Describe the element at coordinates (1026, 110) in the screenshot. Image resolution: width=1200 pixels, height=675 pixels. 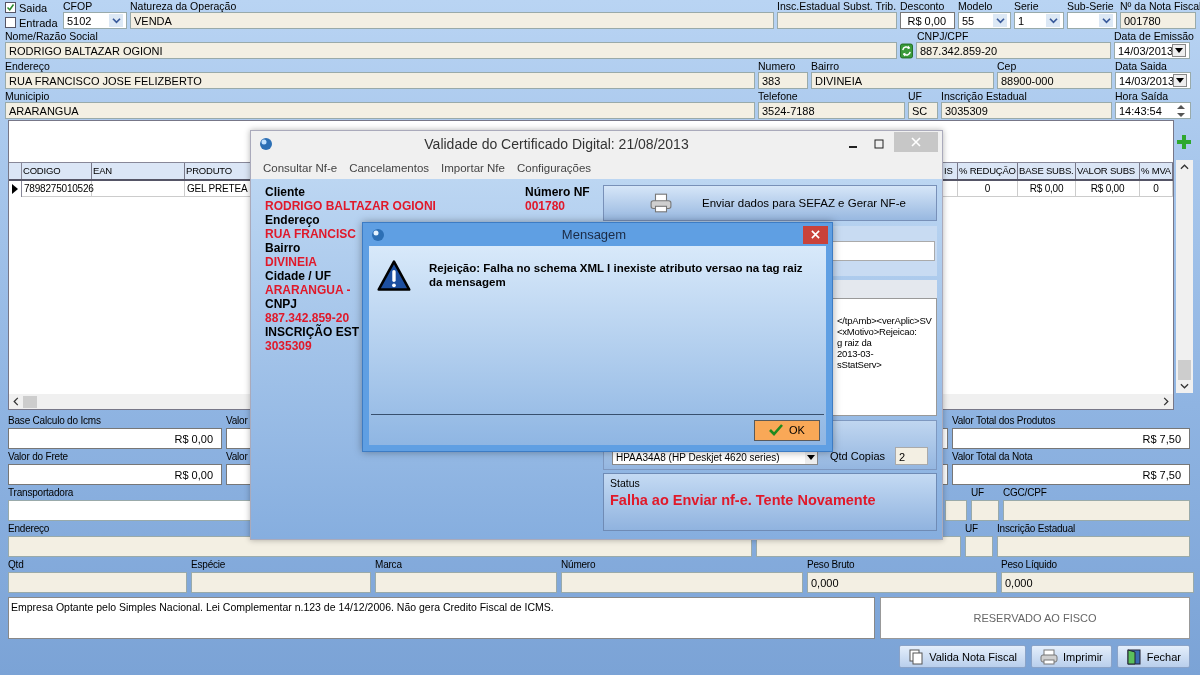
I see `text-field: 3035309` at that location.